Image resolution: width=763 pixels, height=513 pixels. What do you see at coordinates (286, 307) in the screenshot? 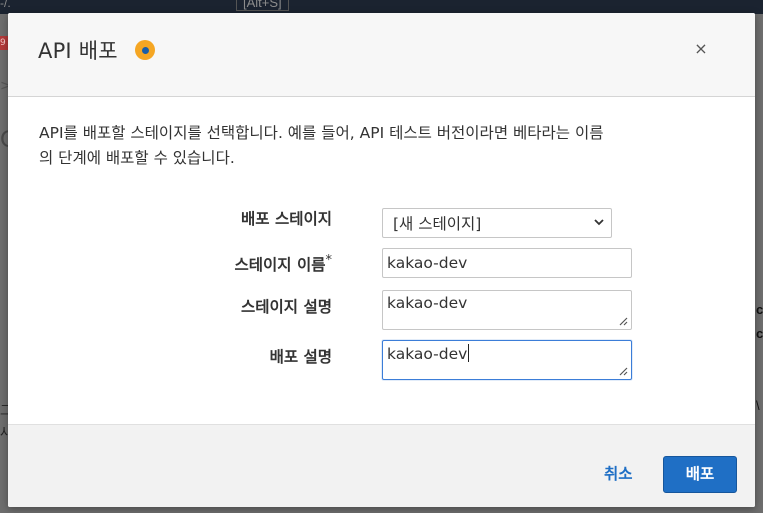
I see `stage-description-label: 스테이지 설명` at bounding box center [286, 307].